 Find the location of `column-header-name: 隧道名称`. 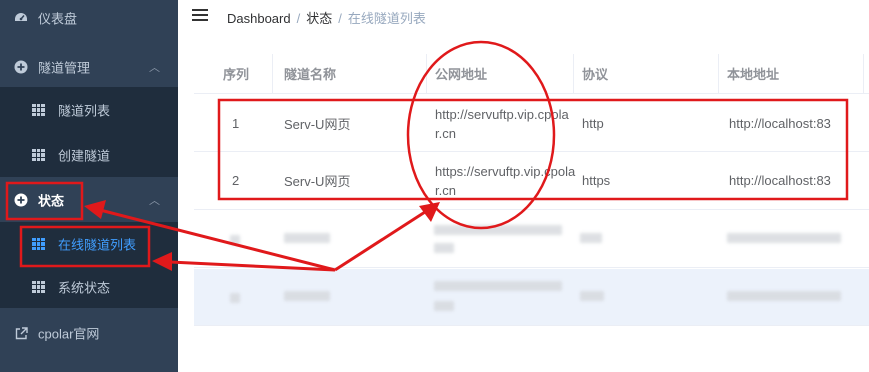

column-header-name: 隧道名称 is located at coordinates (310, 74).